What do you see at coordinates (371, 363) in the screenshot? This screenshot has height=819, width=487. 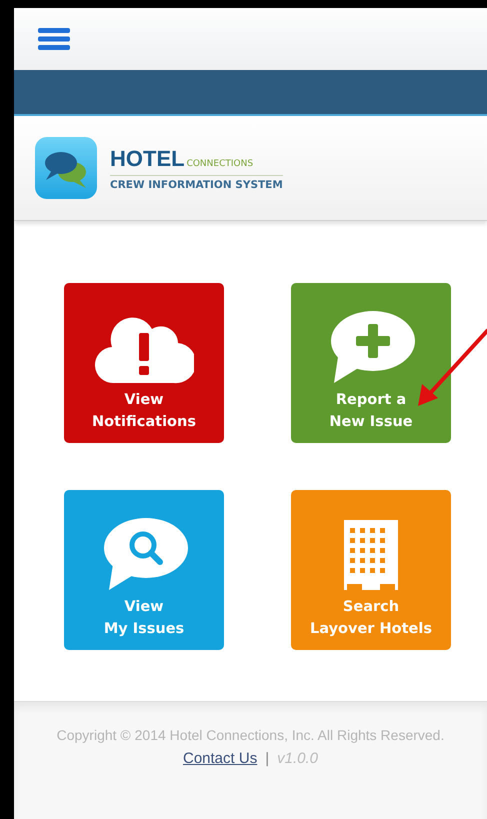 I see `menu-tile: Report a New Issue` at bounding box center [371, 363].